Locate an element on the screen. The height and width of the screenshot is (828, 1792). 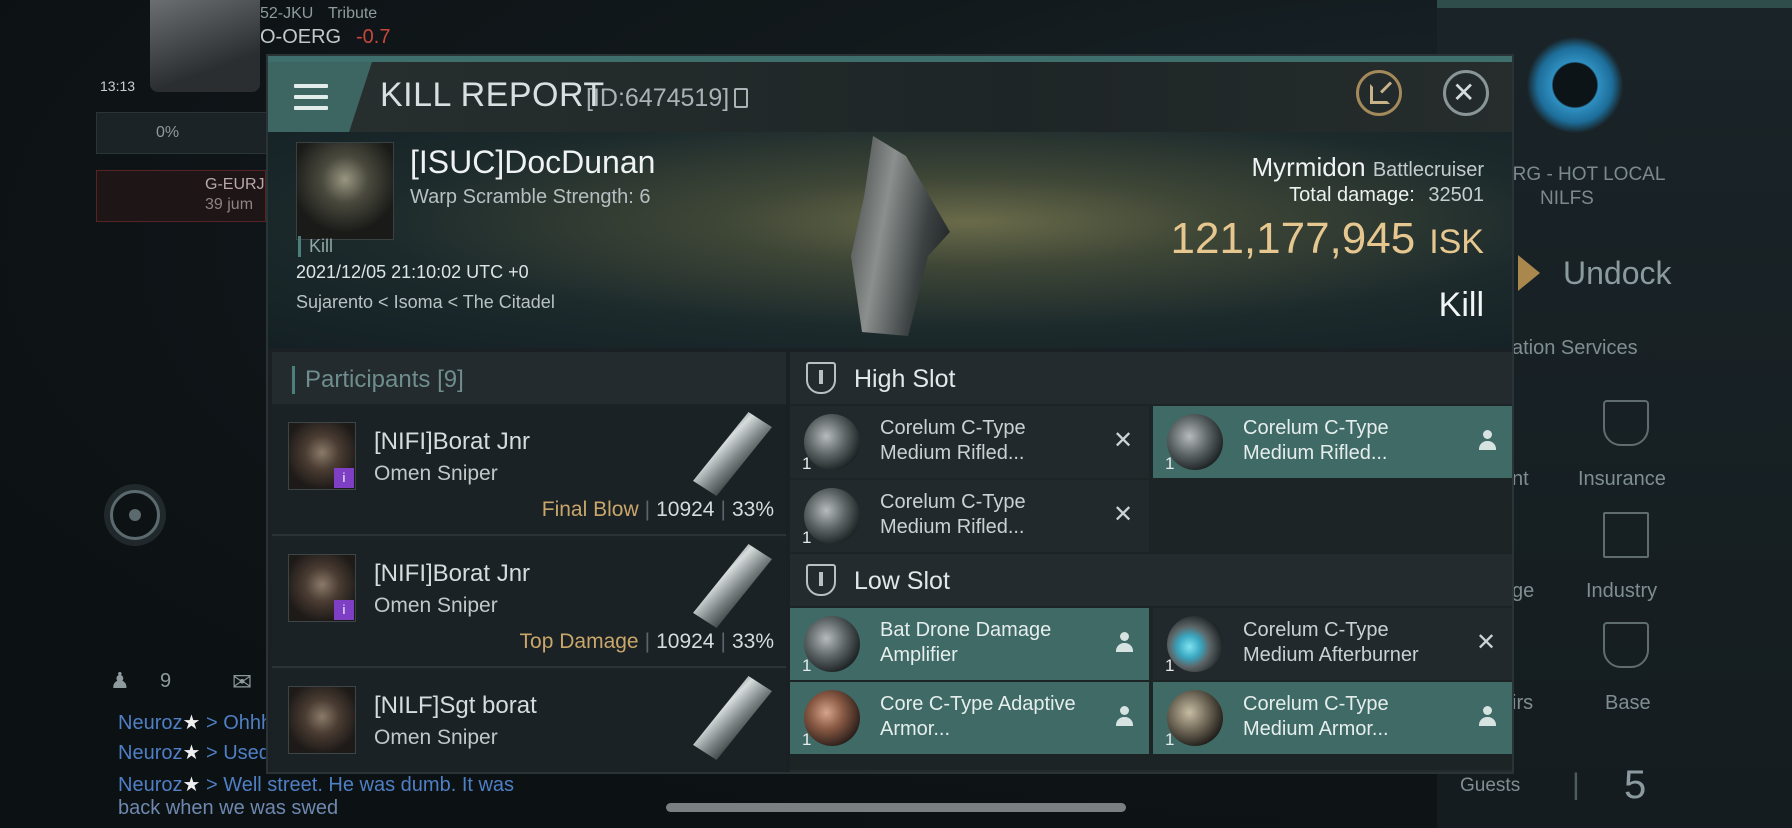
high-slot-icon is located at coordinates (821, 378).